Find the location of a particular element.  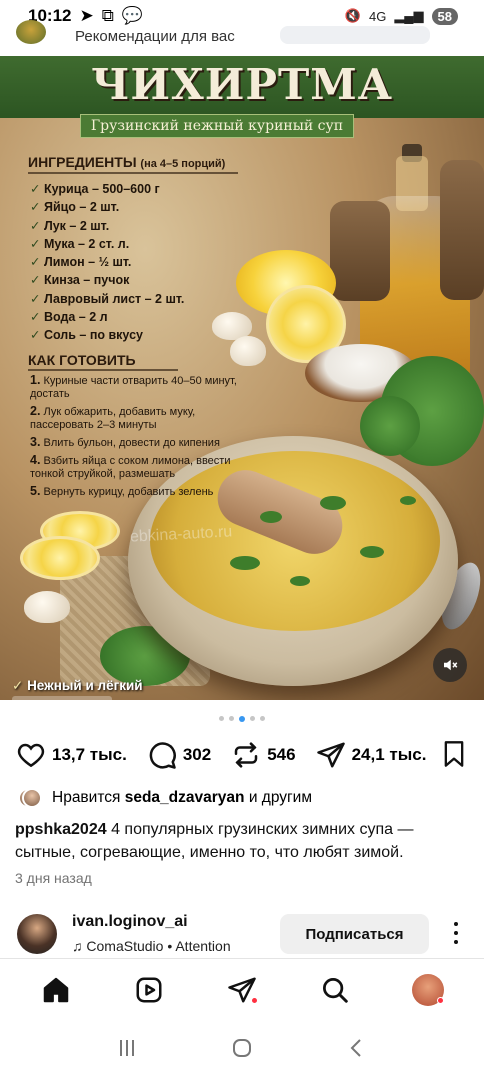

recipe-title: ЧИХИРТМА is located at coordinates (242, 84).